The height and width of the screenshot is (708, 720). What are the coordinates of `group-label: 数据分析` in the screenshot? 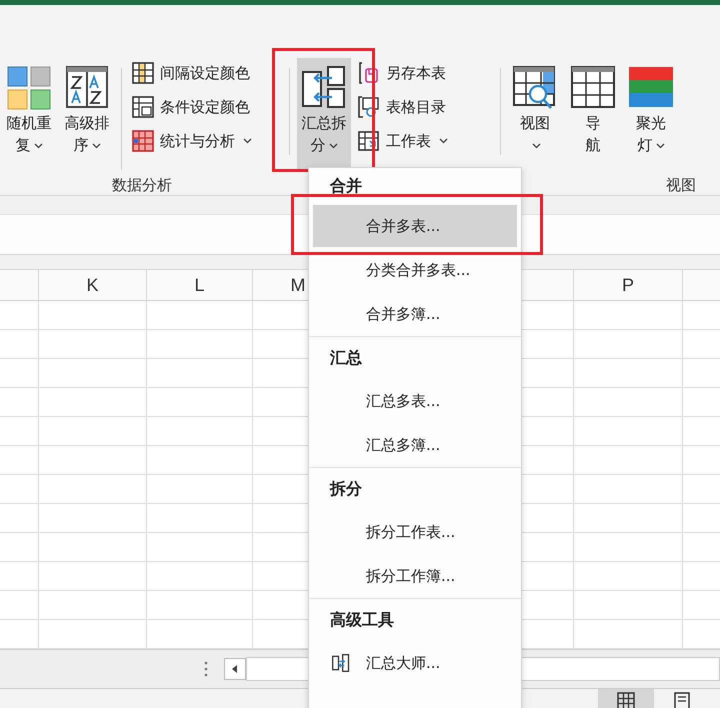 It's located at (142, 185).